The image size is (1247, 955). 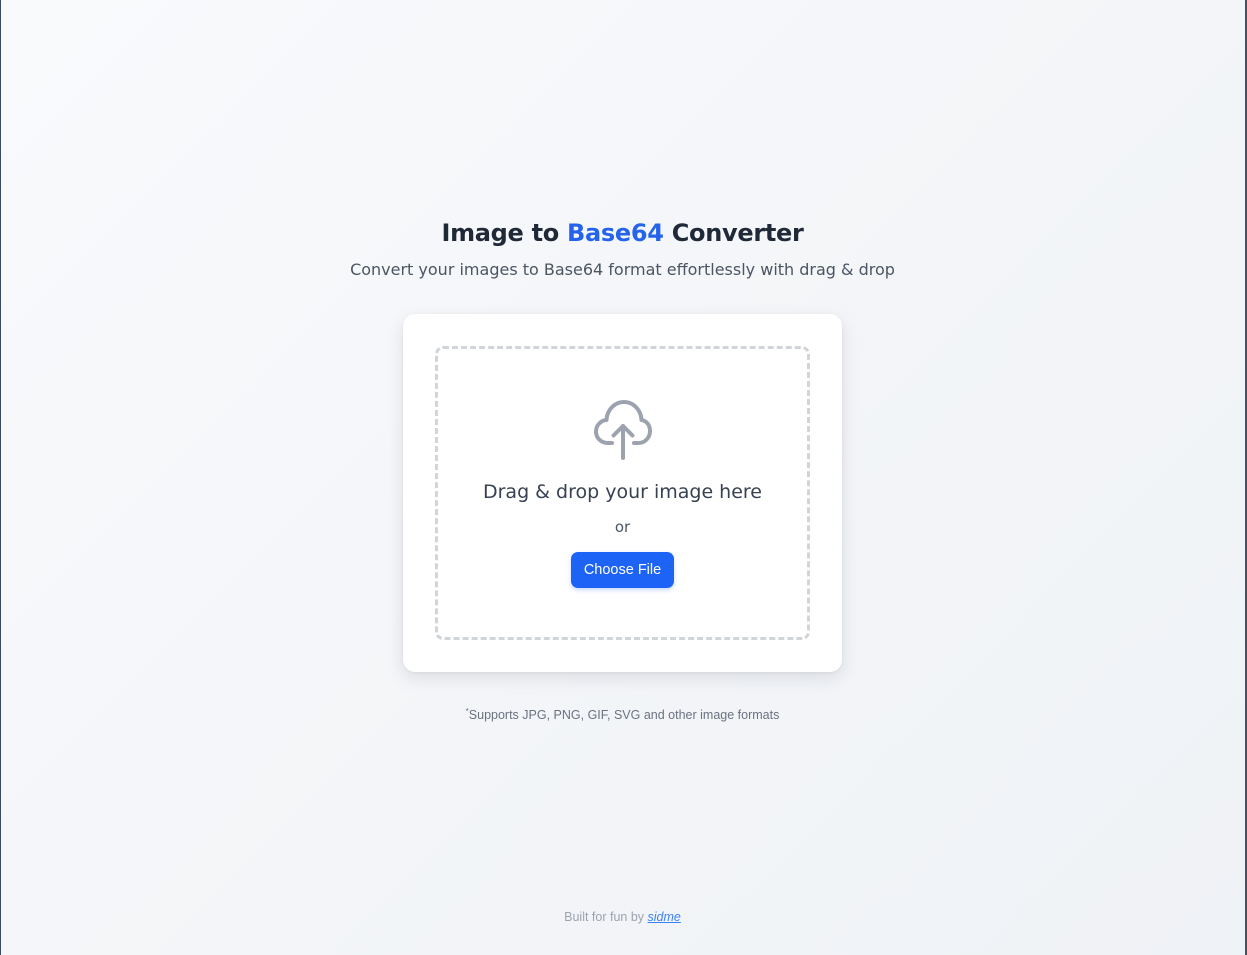 What do you see at coordinates (622, 527) in the screenshot?
I see `or-separator: or` at bounding box center [622, 527].